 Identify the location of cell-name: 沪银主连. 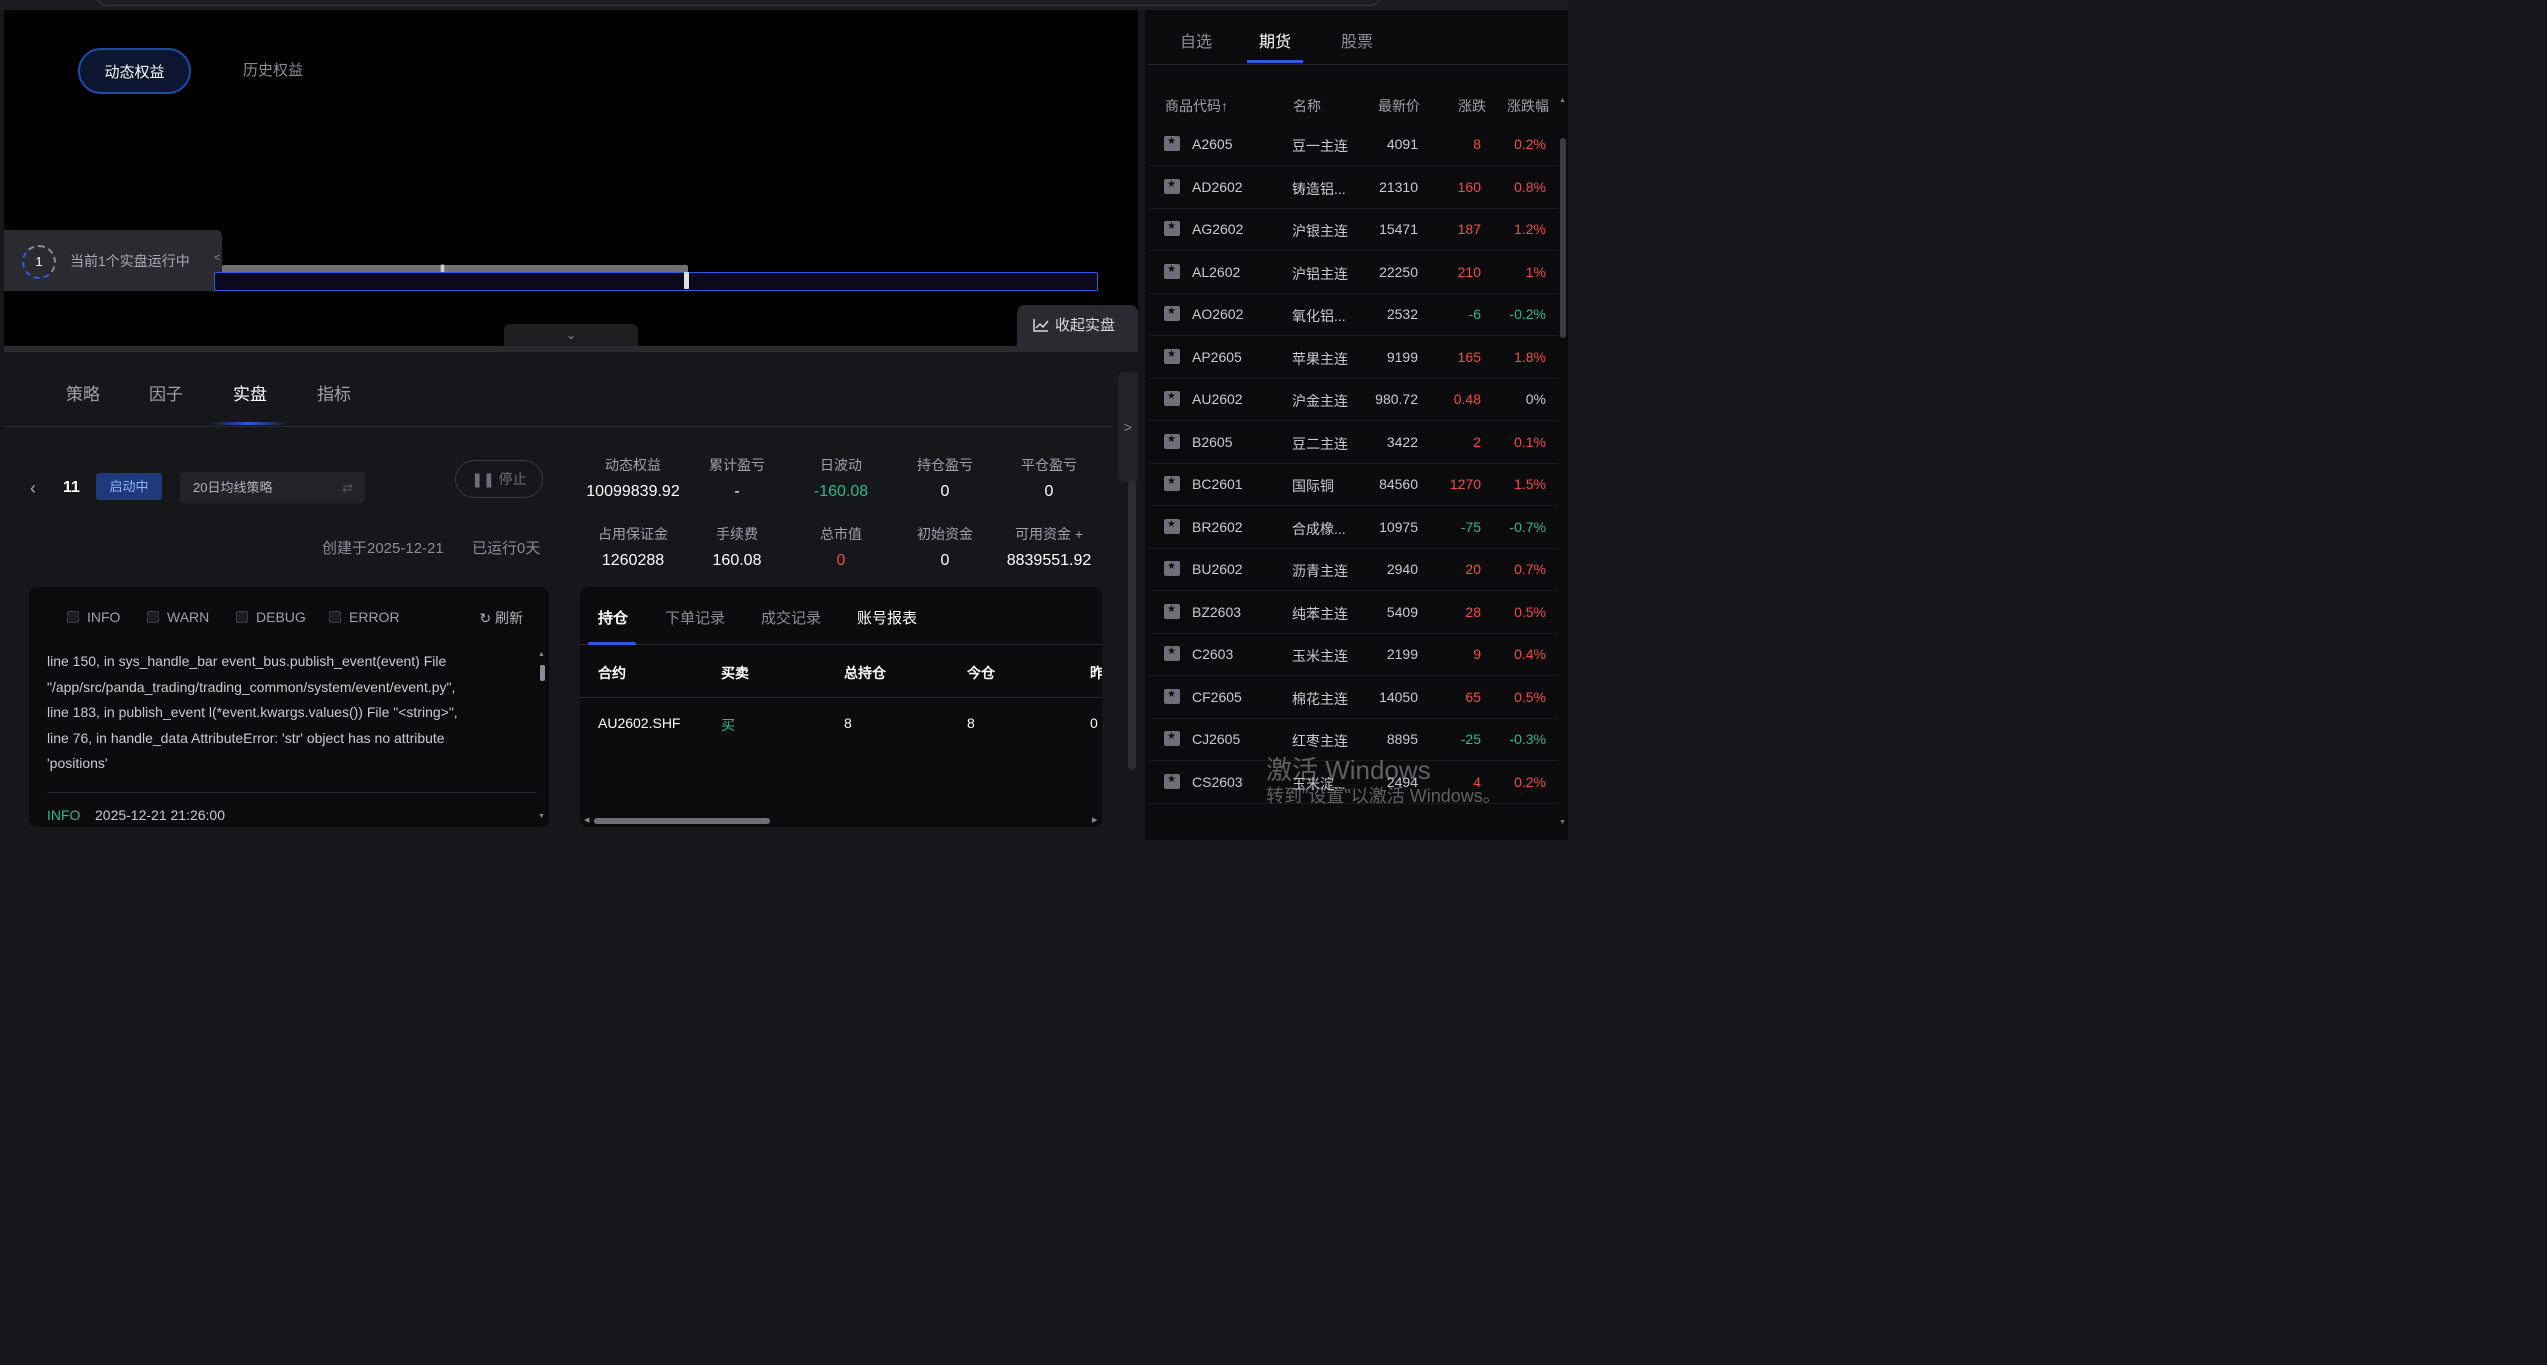
(1320, 231).